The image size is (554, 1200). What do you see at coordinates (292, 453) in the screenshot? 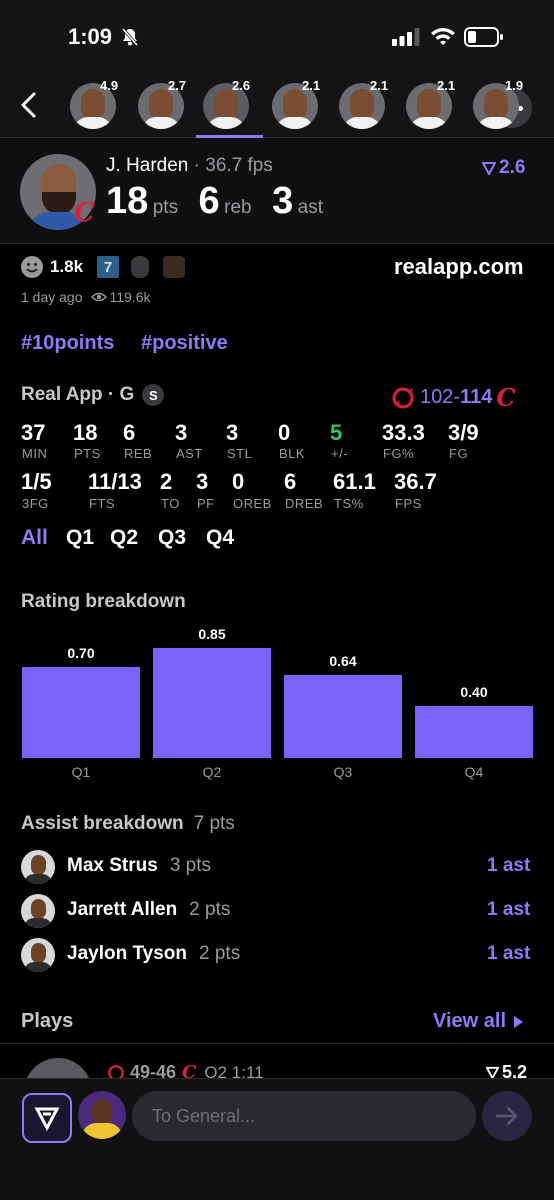
I see `stat-label: BLK` at bounding box center [292, 453].